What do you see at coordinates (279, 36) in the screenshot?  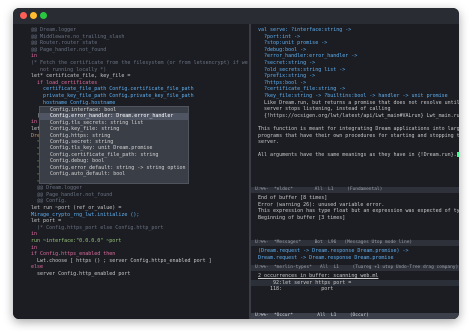 I see `doc-line: ?port:int ->` at bounding box center [279, 36].